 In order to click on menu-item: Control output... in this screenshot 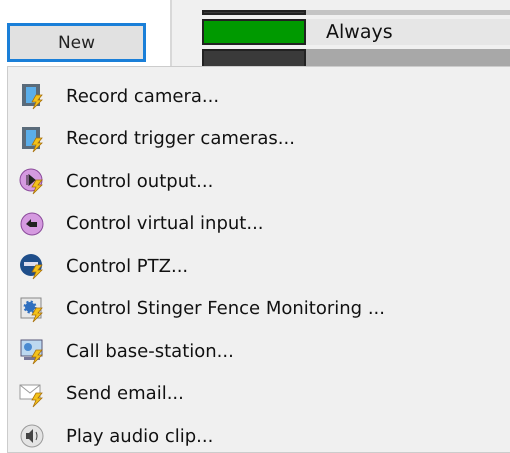, I will do `click(140, 181)`.